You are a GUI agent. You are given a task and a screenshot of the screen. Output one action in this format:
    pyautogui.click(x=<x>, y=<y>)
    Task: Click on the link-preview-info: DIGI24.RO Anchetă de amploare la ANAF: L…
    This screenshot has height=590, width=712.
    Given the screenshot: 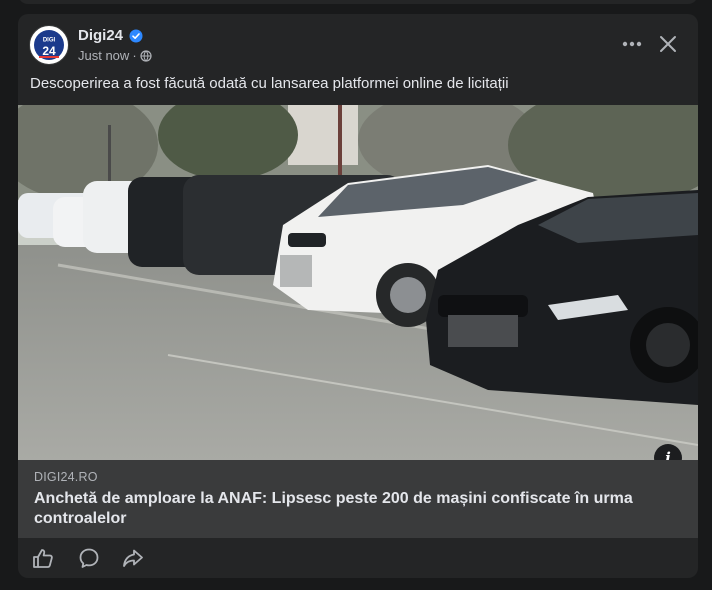 What is the action you would take?
    pyautogui.click(x=358, y=499)
    